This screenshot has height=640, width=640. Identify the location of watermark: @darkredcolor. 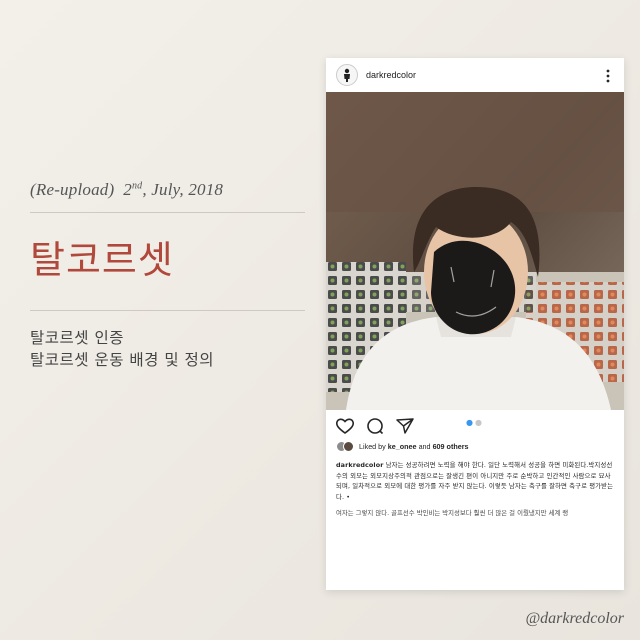
(574, 618).